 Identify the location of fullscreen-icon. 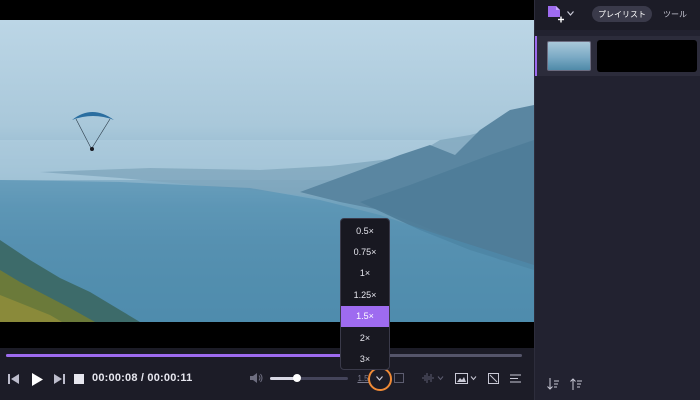
(493, 378).